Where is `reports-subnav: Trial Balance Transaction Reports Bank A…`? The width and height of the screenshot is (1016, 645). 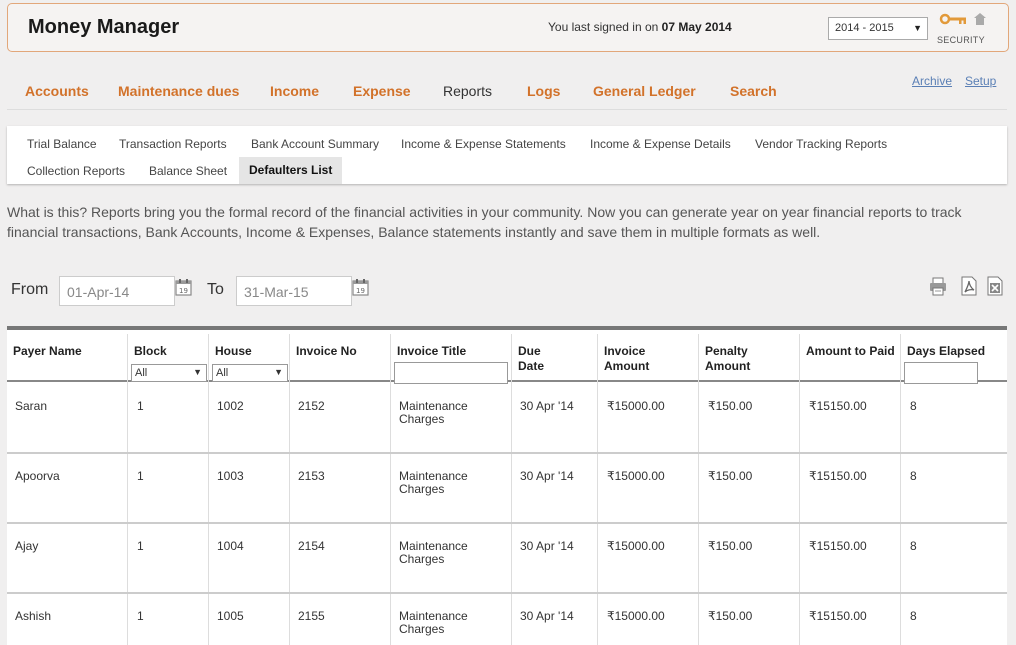 reports-subnav: Trial Balance Transaction Reports Bank A… is located at coordinates (507, 155).